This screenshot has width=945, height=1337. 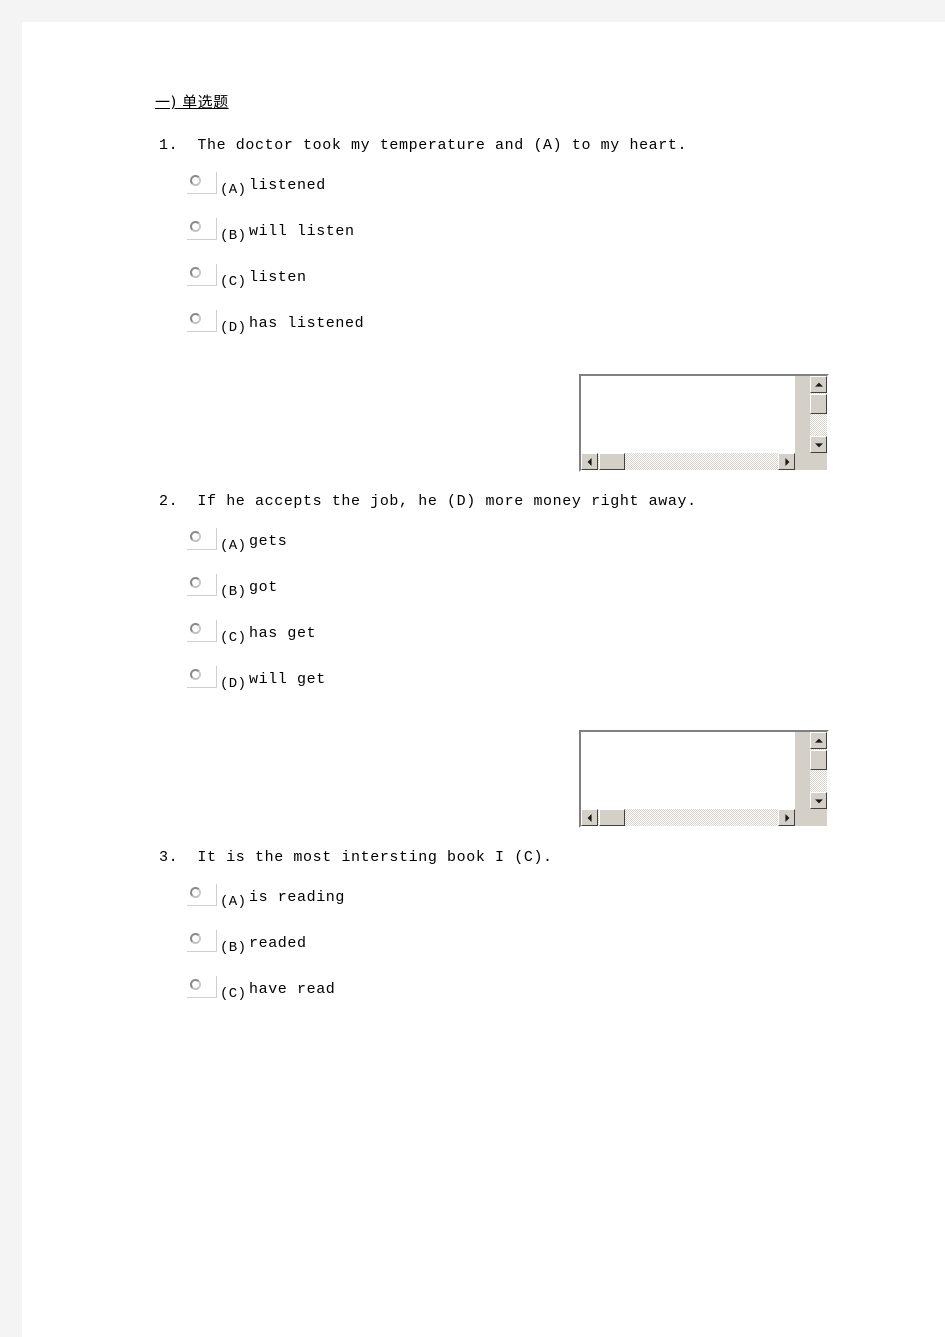 I want to click on triangle-right-icon, so click(x=786, y=817).